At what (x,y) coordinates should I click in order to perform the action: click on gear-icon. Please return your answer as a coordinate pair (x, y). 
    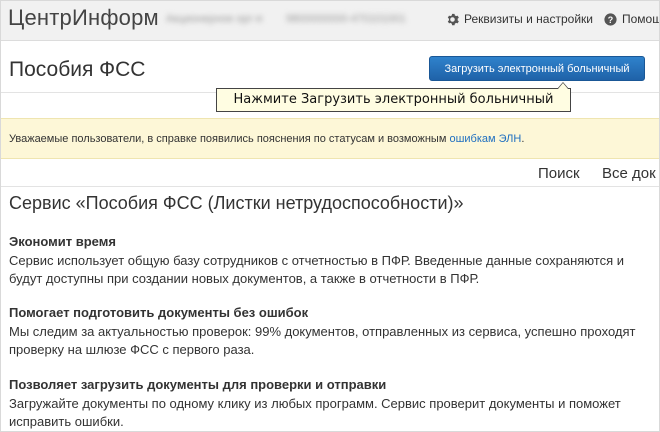
    Looking at the image, I should click on (453, 19).